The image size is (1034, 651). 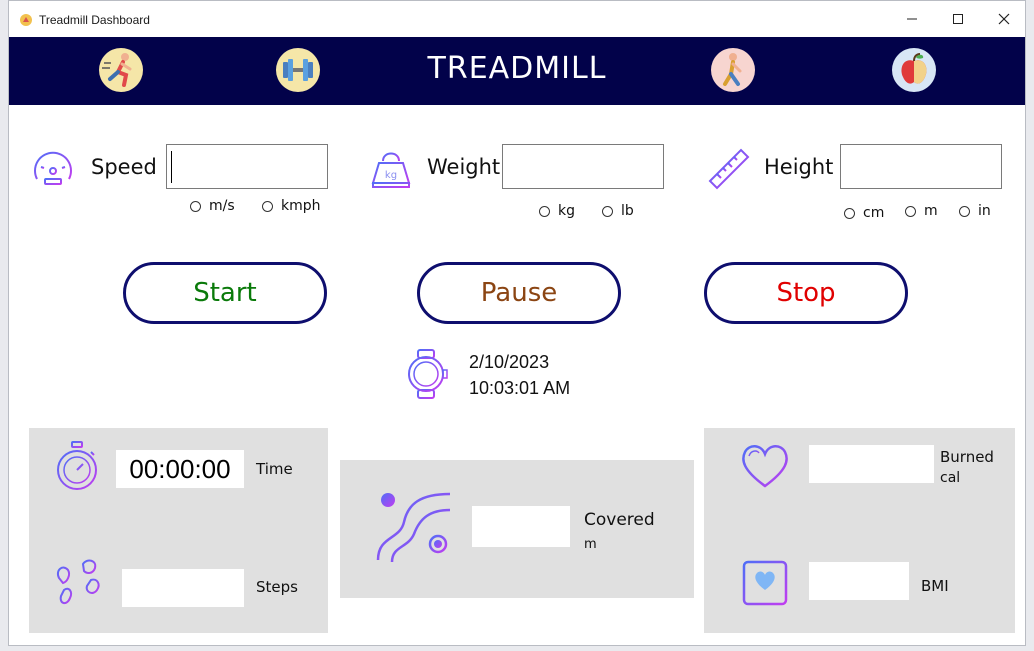 What do you see at coordinates (428, 374) in the screenshot?
I see `smartwatch-icon` at bounding box center [428, 374].